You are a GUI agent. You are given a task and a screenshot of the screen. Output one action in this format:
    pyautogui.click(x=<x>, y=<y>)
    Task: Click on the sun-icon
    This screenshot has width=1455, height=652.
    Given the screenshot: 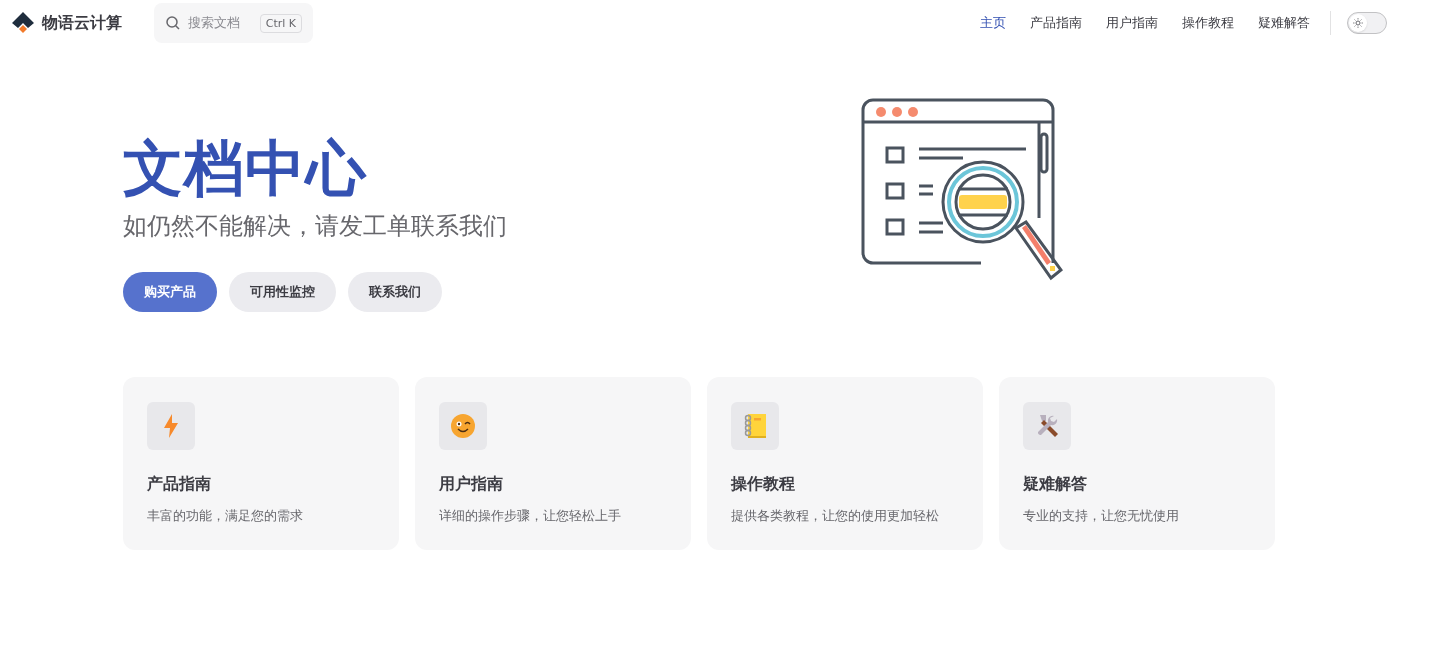 What is the action you would take?
    pyautogui.click(x=1358, y=23)
    